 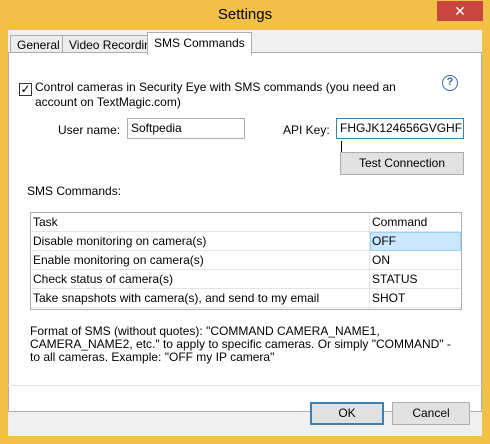 What do you see at coordinates (400, 136) in the screenshot?
I see `api-key-input: FHGJK124656GVGHF` at bounding box center [400, 136].